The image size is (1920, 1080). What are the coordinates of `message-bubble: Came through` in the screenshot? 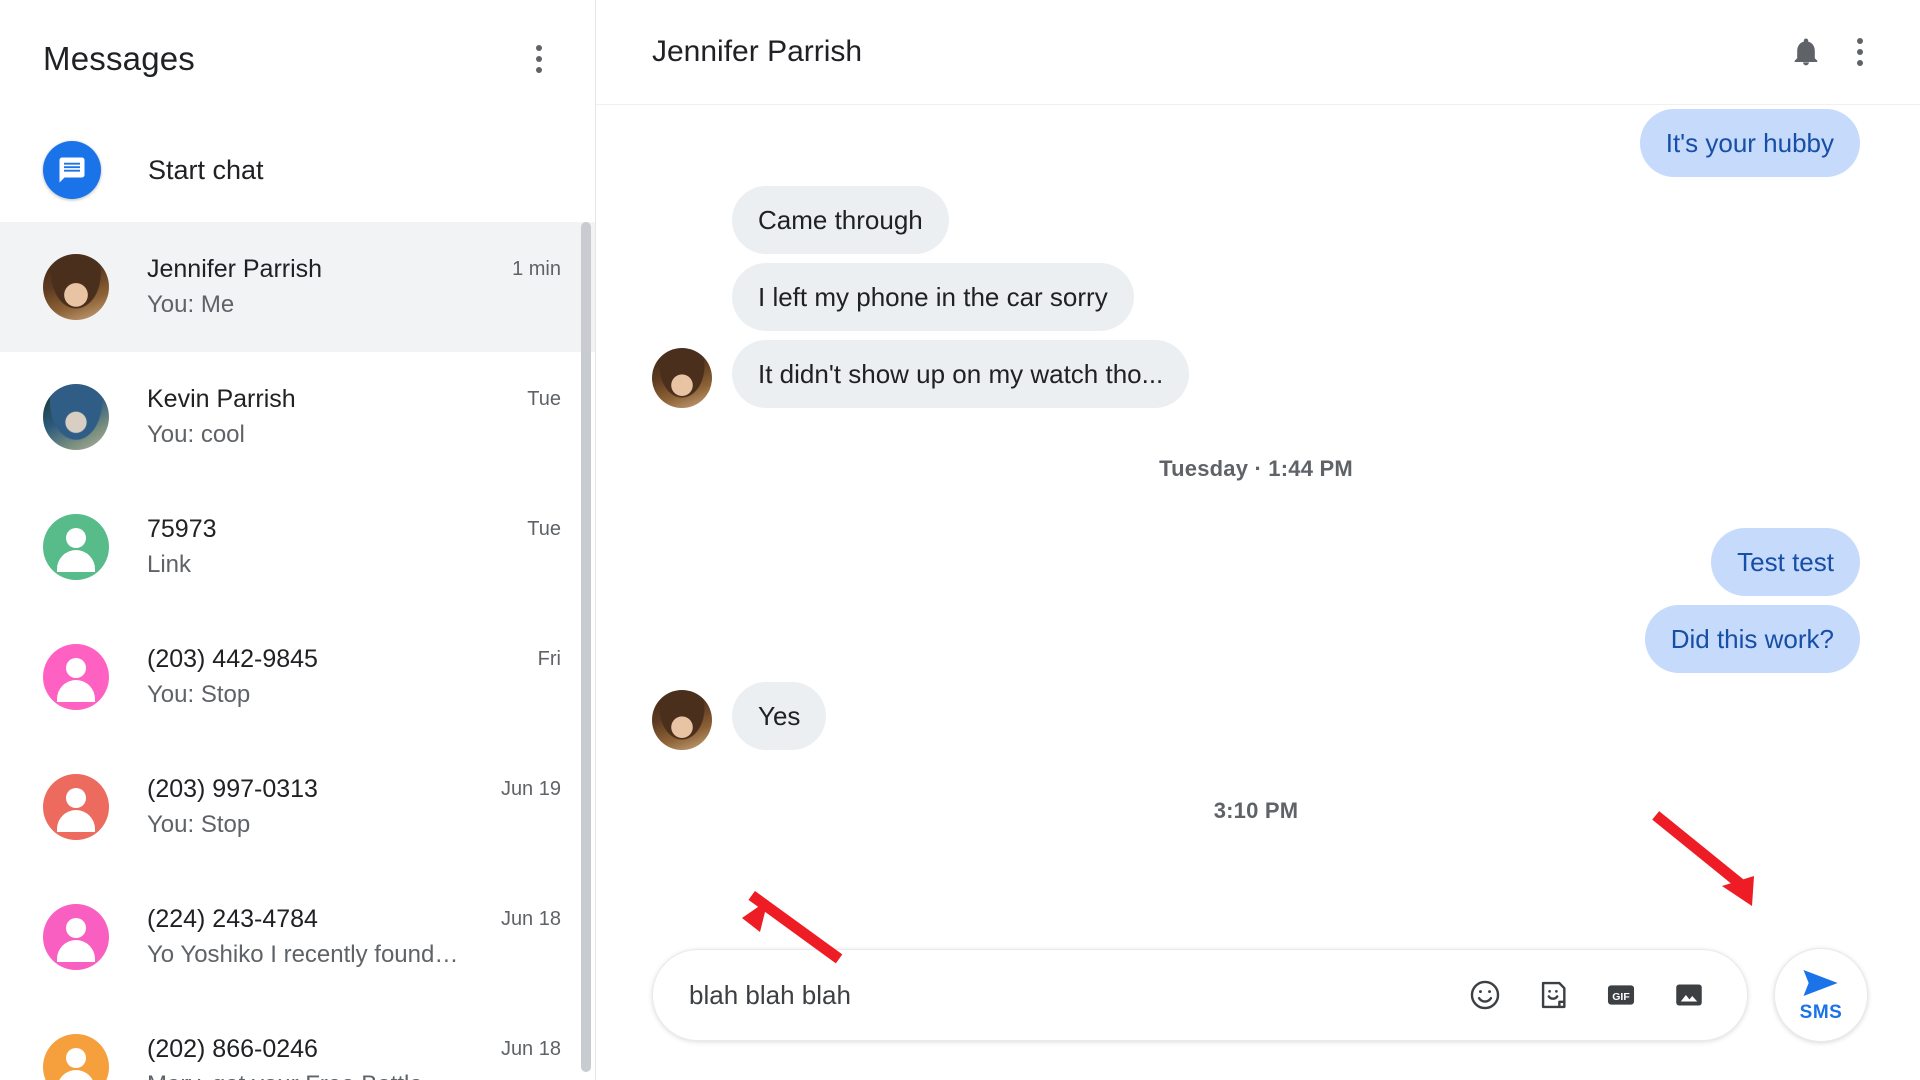 It's located at (840, 220).